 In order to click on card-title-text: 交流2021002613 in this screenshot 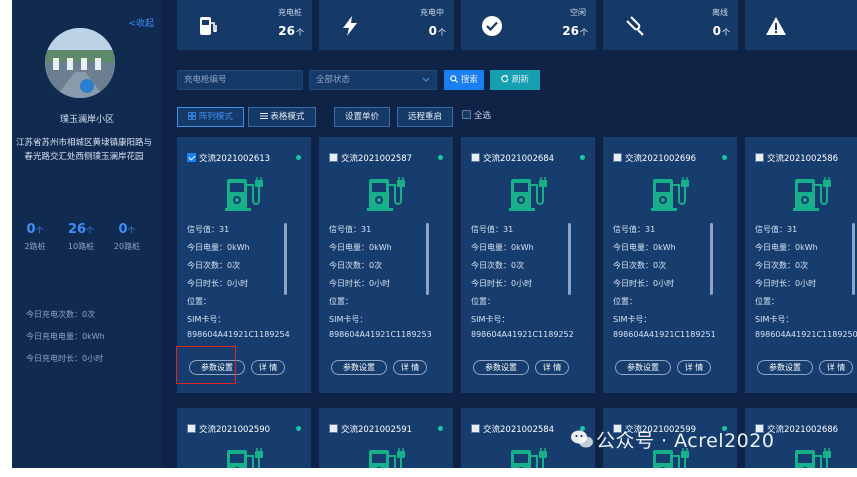, I will do `click(235, 159)`.